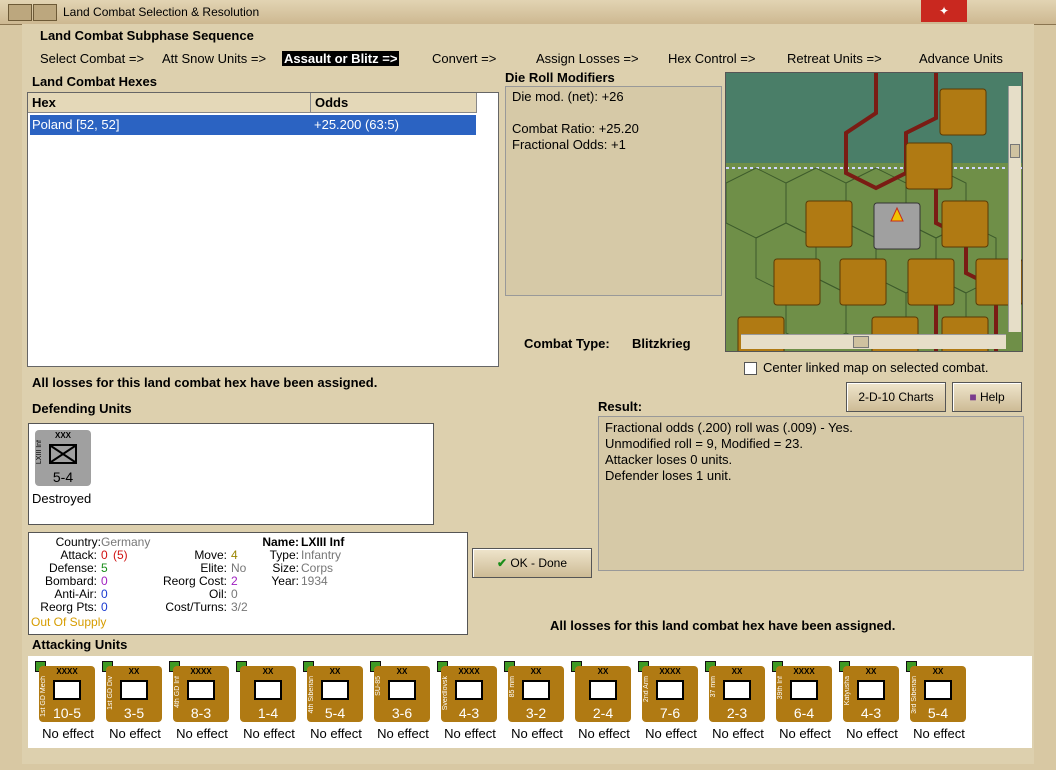 The width and height of the screenshot is (1056, 770). I want to click on subphase-snow: Att Snow Units =>, so click(214, 58).